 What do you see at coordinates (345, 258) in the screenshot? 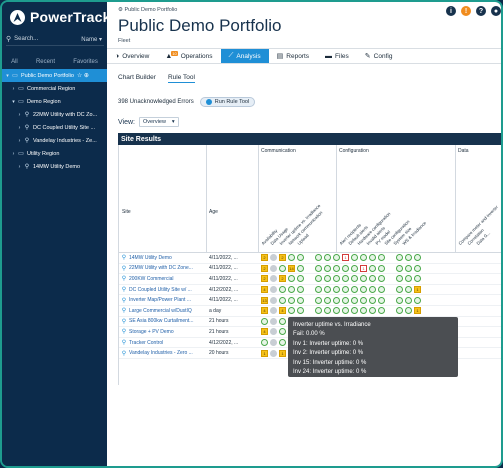
I see `error-status-badge: 1` at bounding box center [345, 258].